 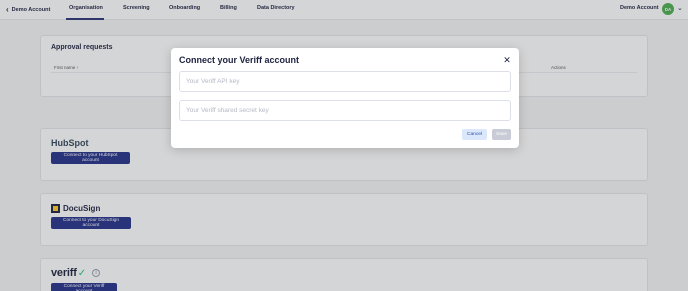 What do you see at coordinates (501, 134) in the screenshot?
I see `save-button: Save` at bounding box center [501, 134].